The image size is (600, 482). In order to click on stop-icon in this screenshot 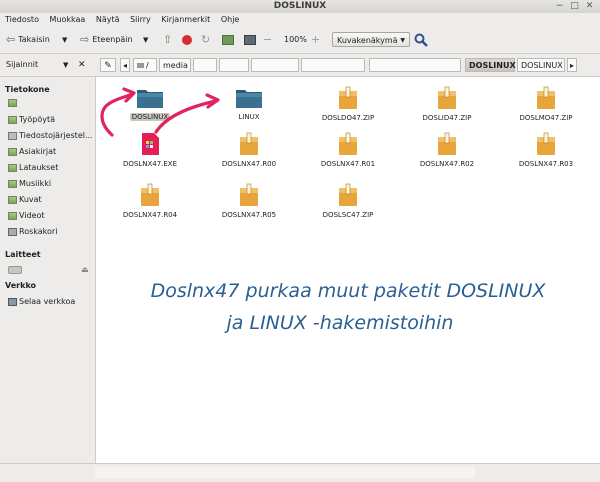, I will do `click(187, 40)`.